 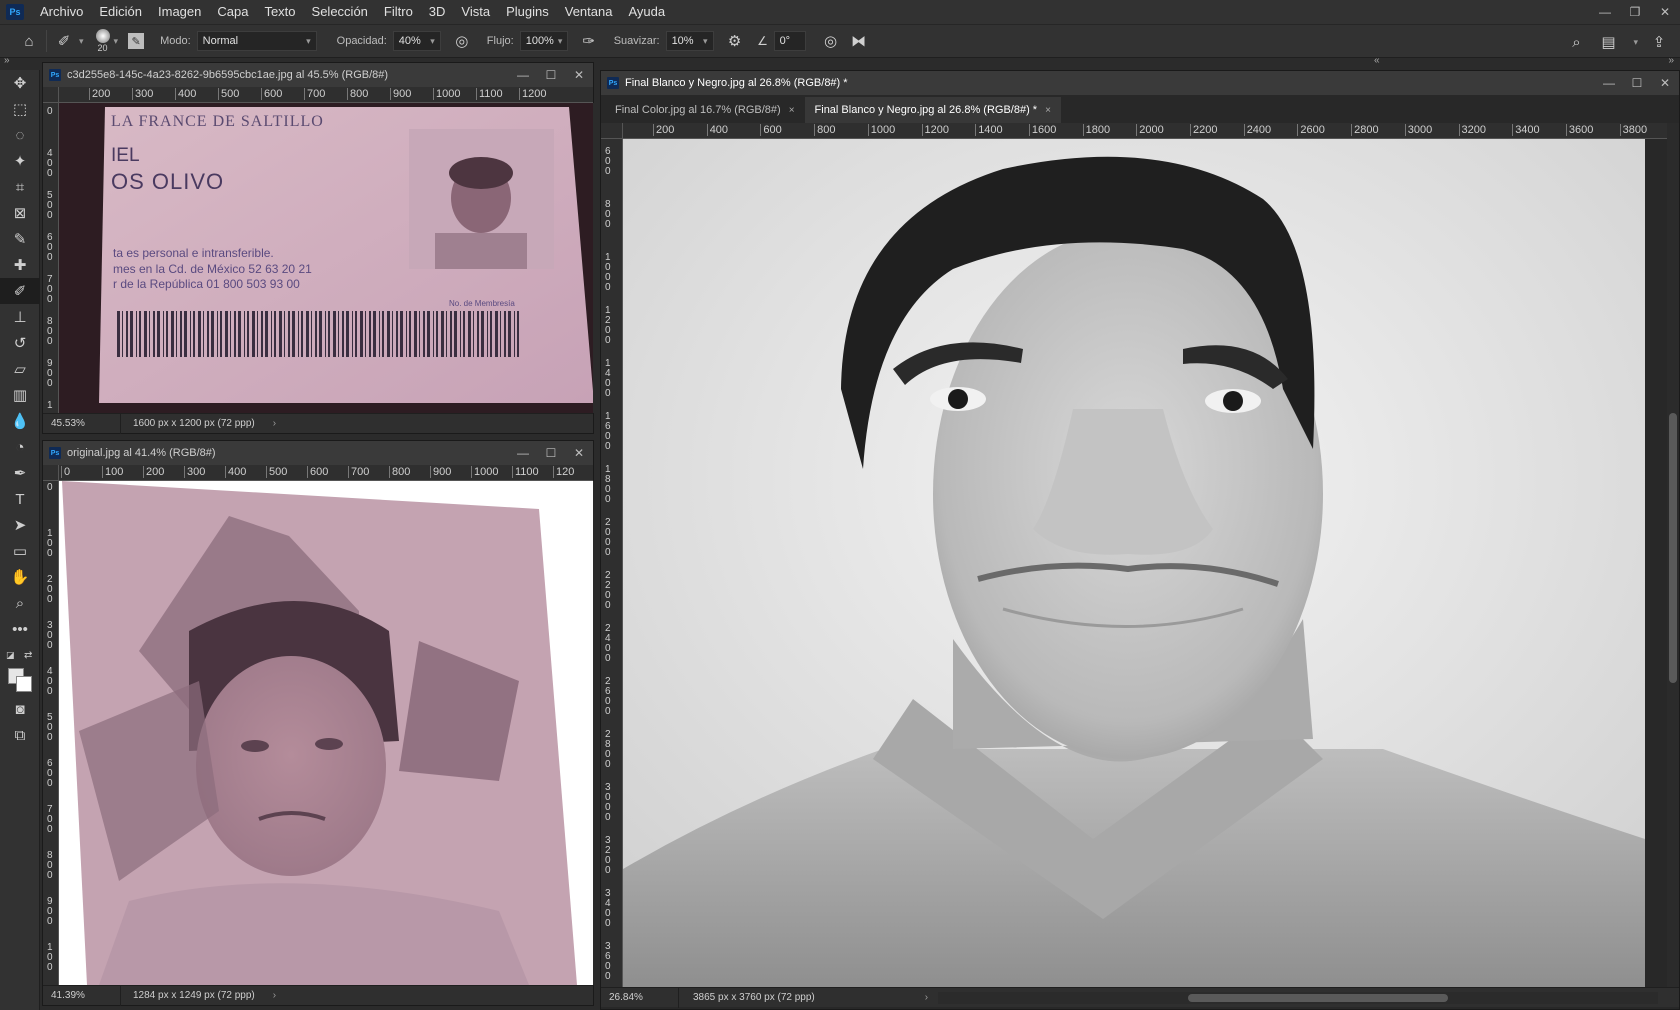 I want to click on swap-colors-icon: ⇄, so click(x=28, y=655).